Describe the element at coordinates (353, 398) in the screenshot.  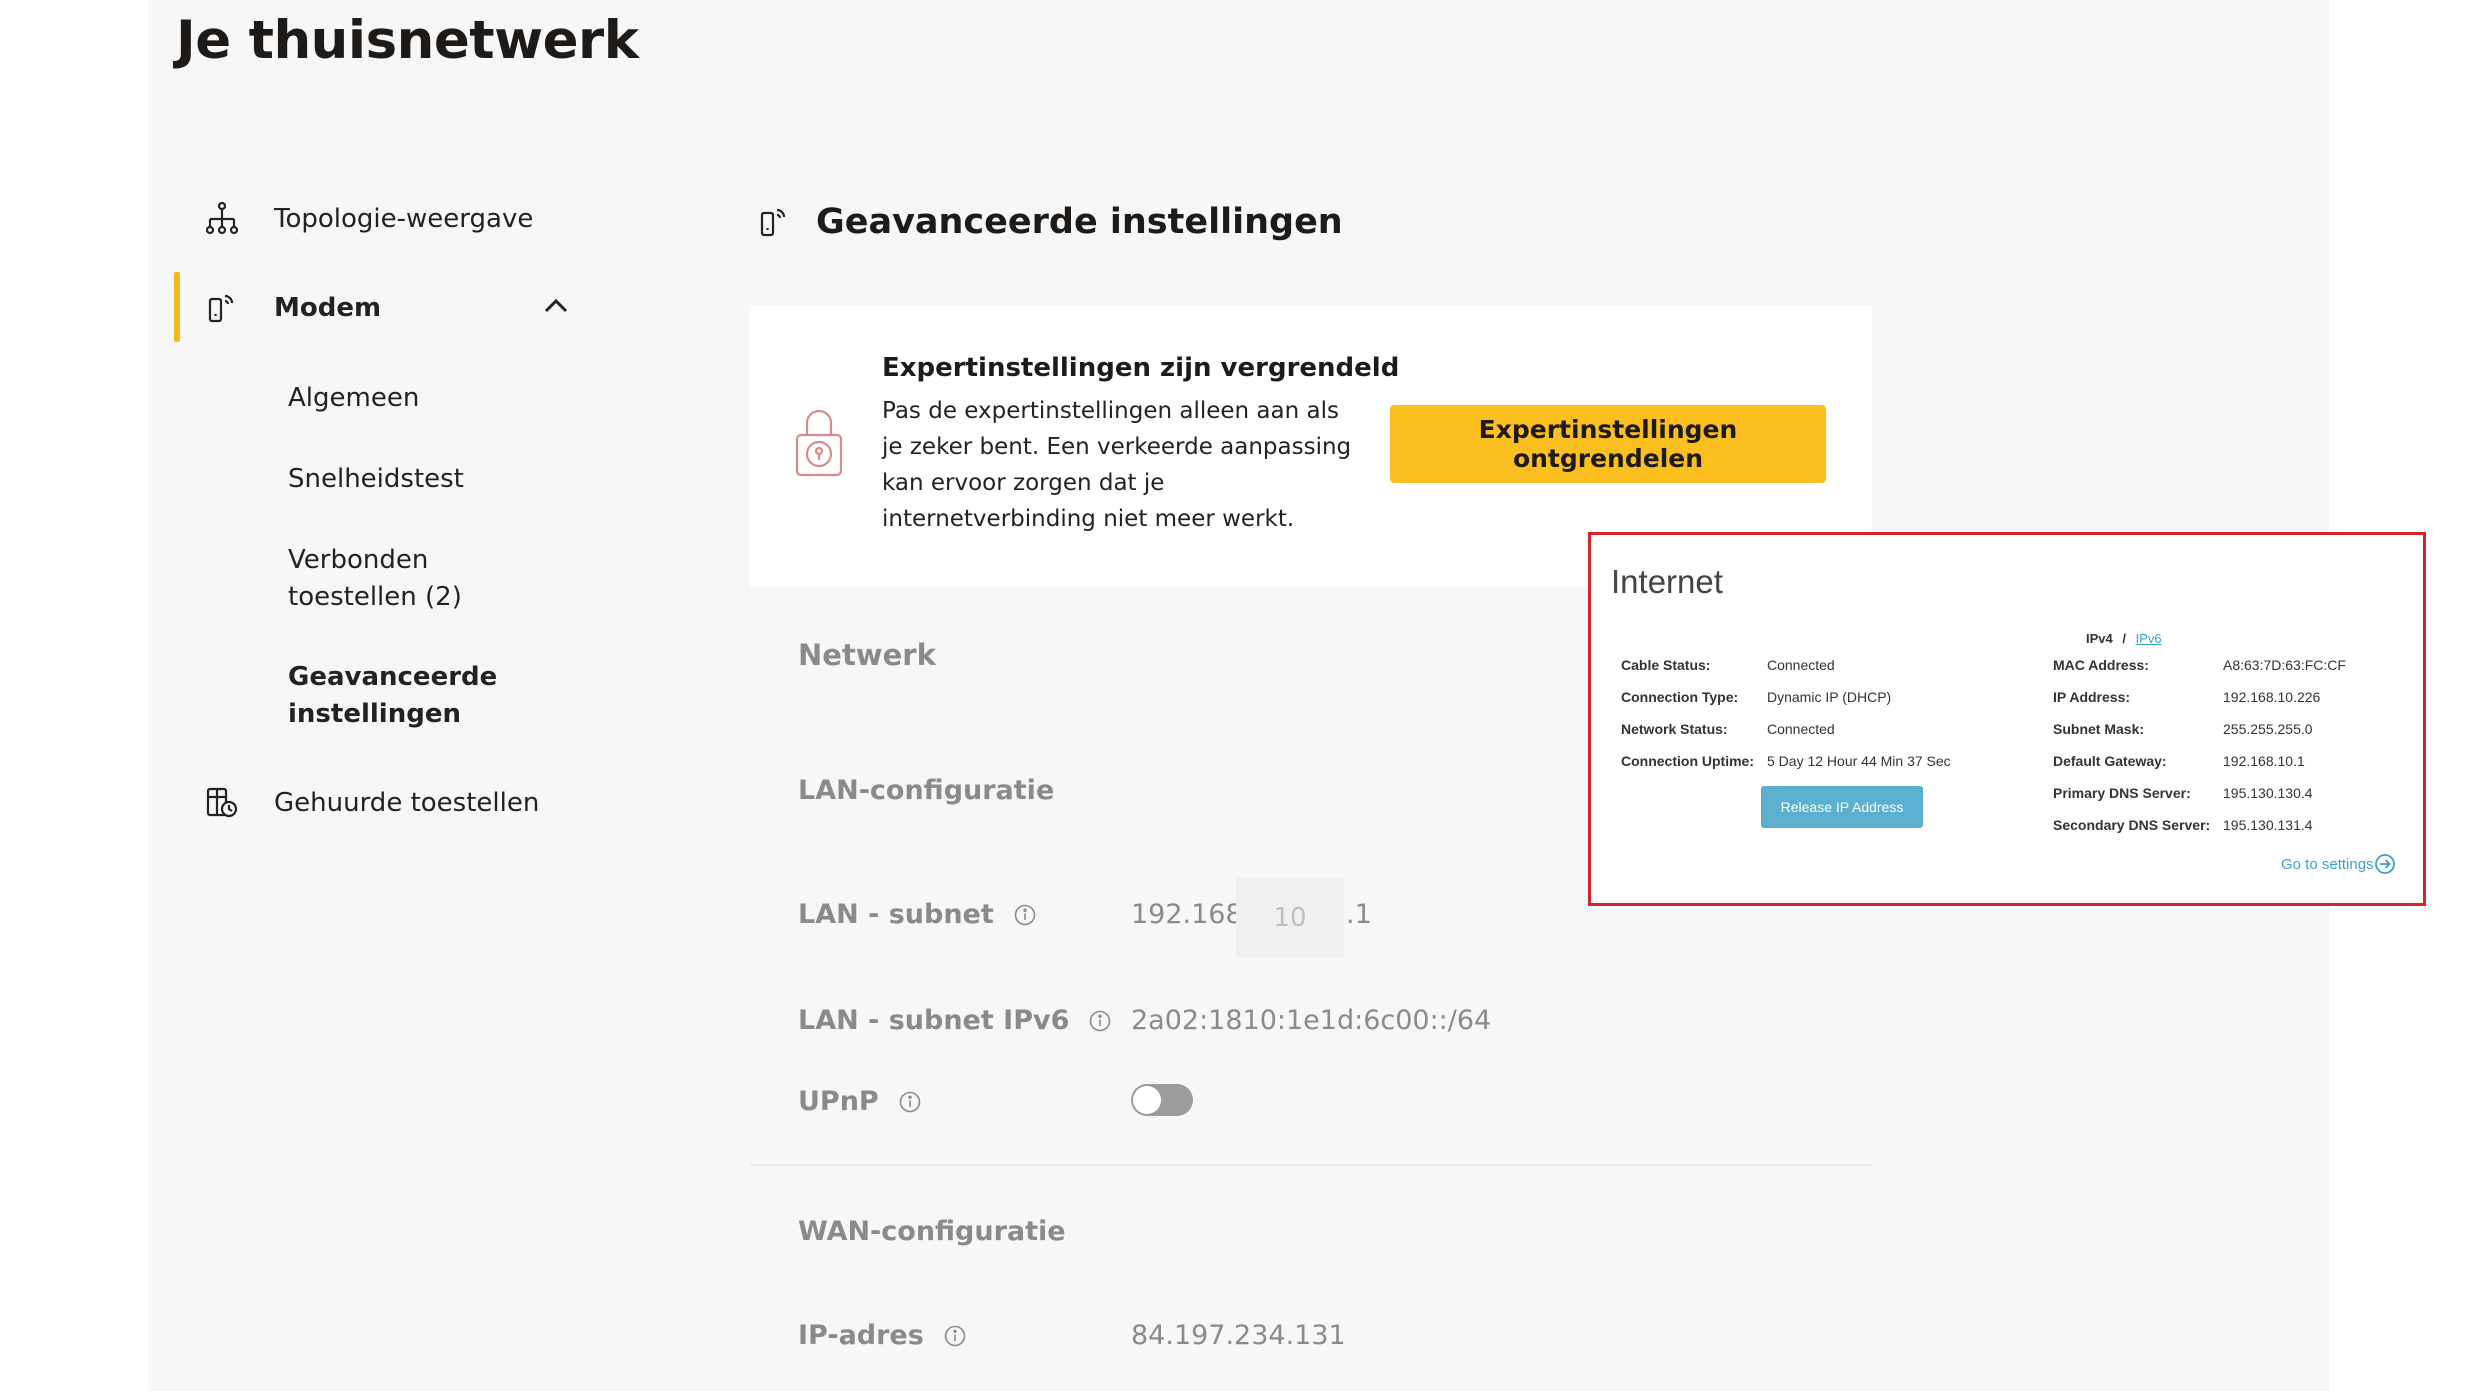
I see `sidebar-subitem-algemeen: Algemeen` at that location.